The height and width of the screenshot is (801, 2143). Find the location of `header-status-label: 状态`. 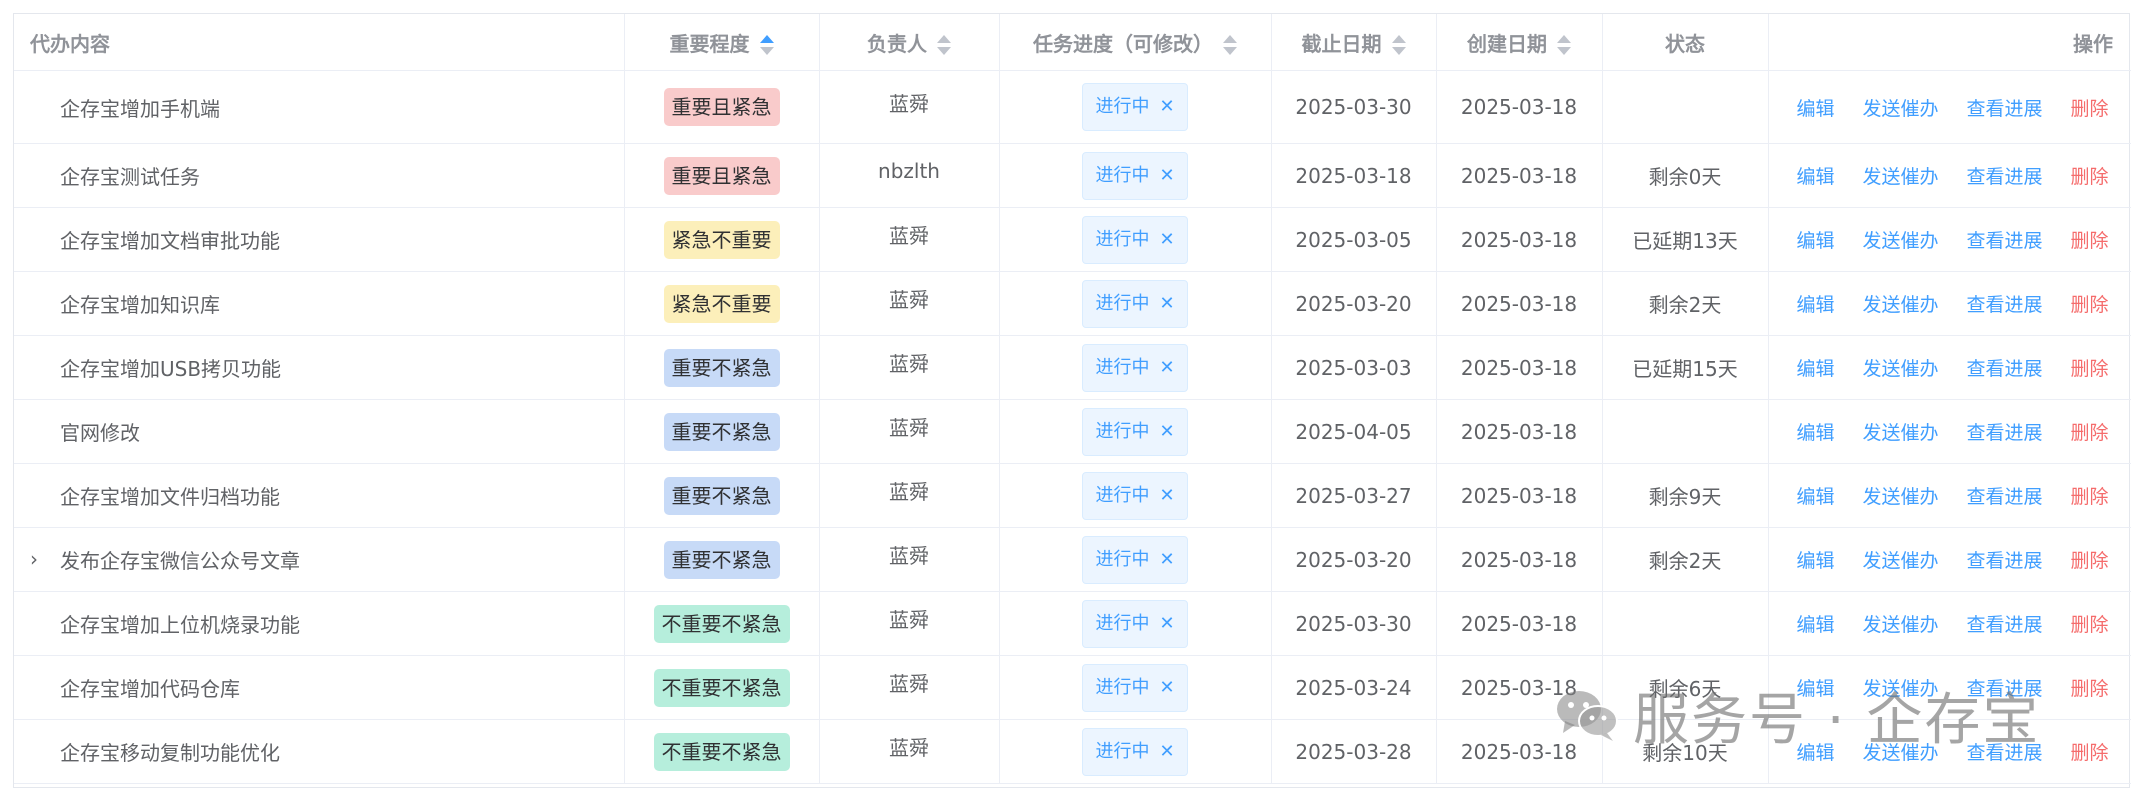

header-status-label: 状态 is located at coordinates (1685, 43).